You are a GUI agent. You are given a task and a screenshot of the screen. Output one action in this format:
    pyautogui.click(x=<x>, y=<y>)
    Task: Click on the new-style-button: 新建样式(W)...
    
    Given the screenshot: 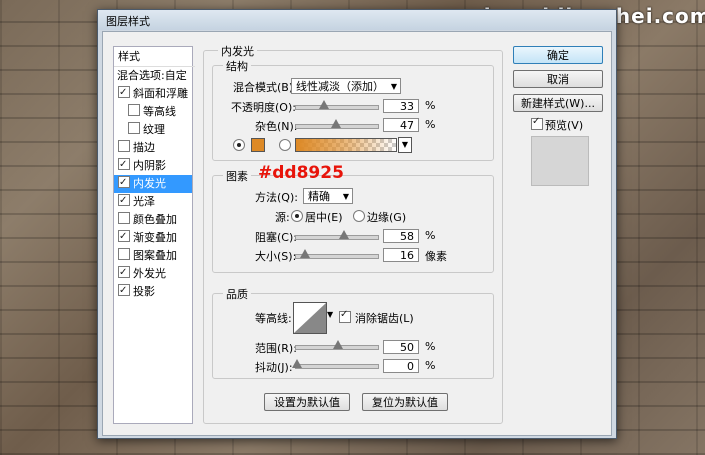 What is the action you would take?
    pyautogui.click(x=558, y=103)
    